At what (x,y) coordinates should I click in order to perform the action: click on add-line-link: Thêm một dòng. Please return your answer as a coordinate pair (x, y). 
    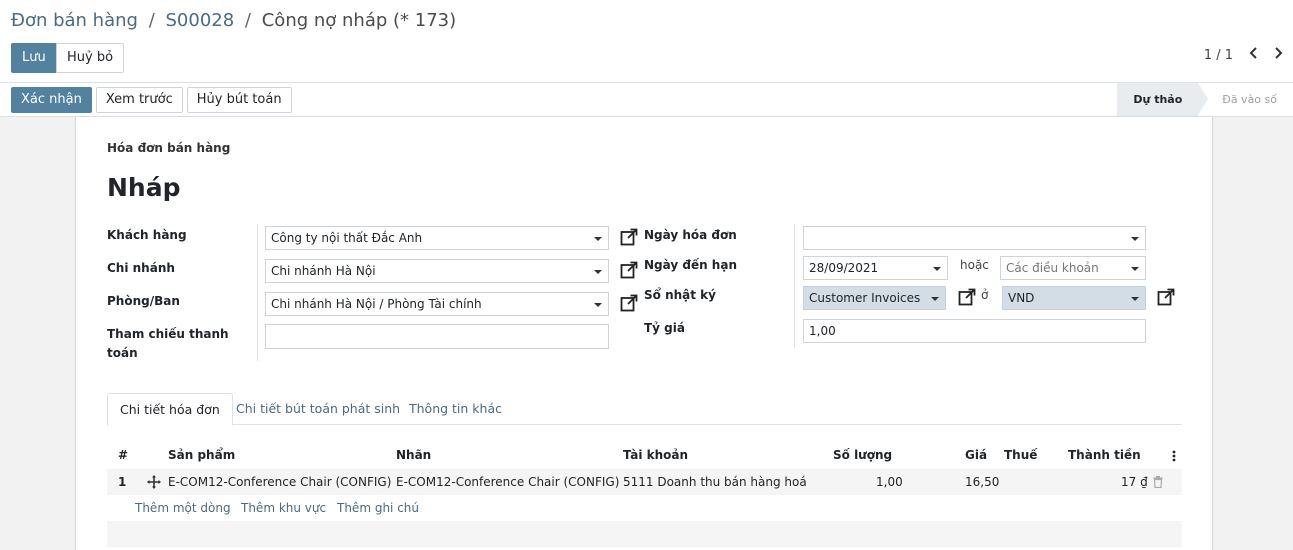
    Looking at the image, I should click on (183, 508).